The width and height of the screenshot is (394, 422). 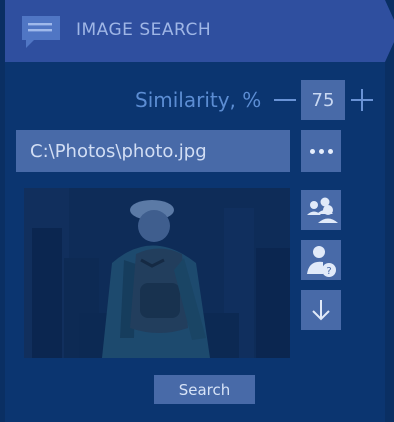 I want to click on more-dots-icon, so click(x=312, y=151).